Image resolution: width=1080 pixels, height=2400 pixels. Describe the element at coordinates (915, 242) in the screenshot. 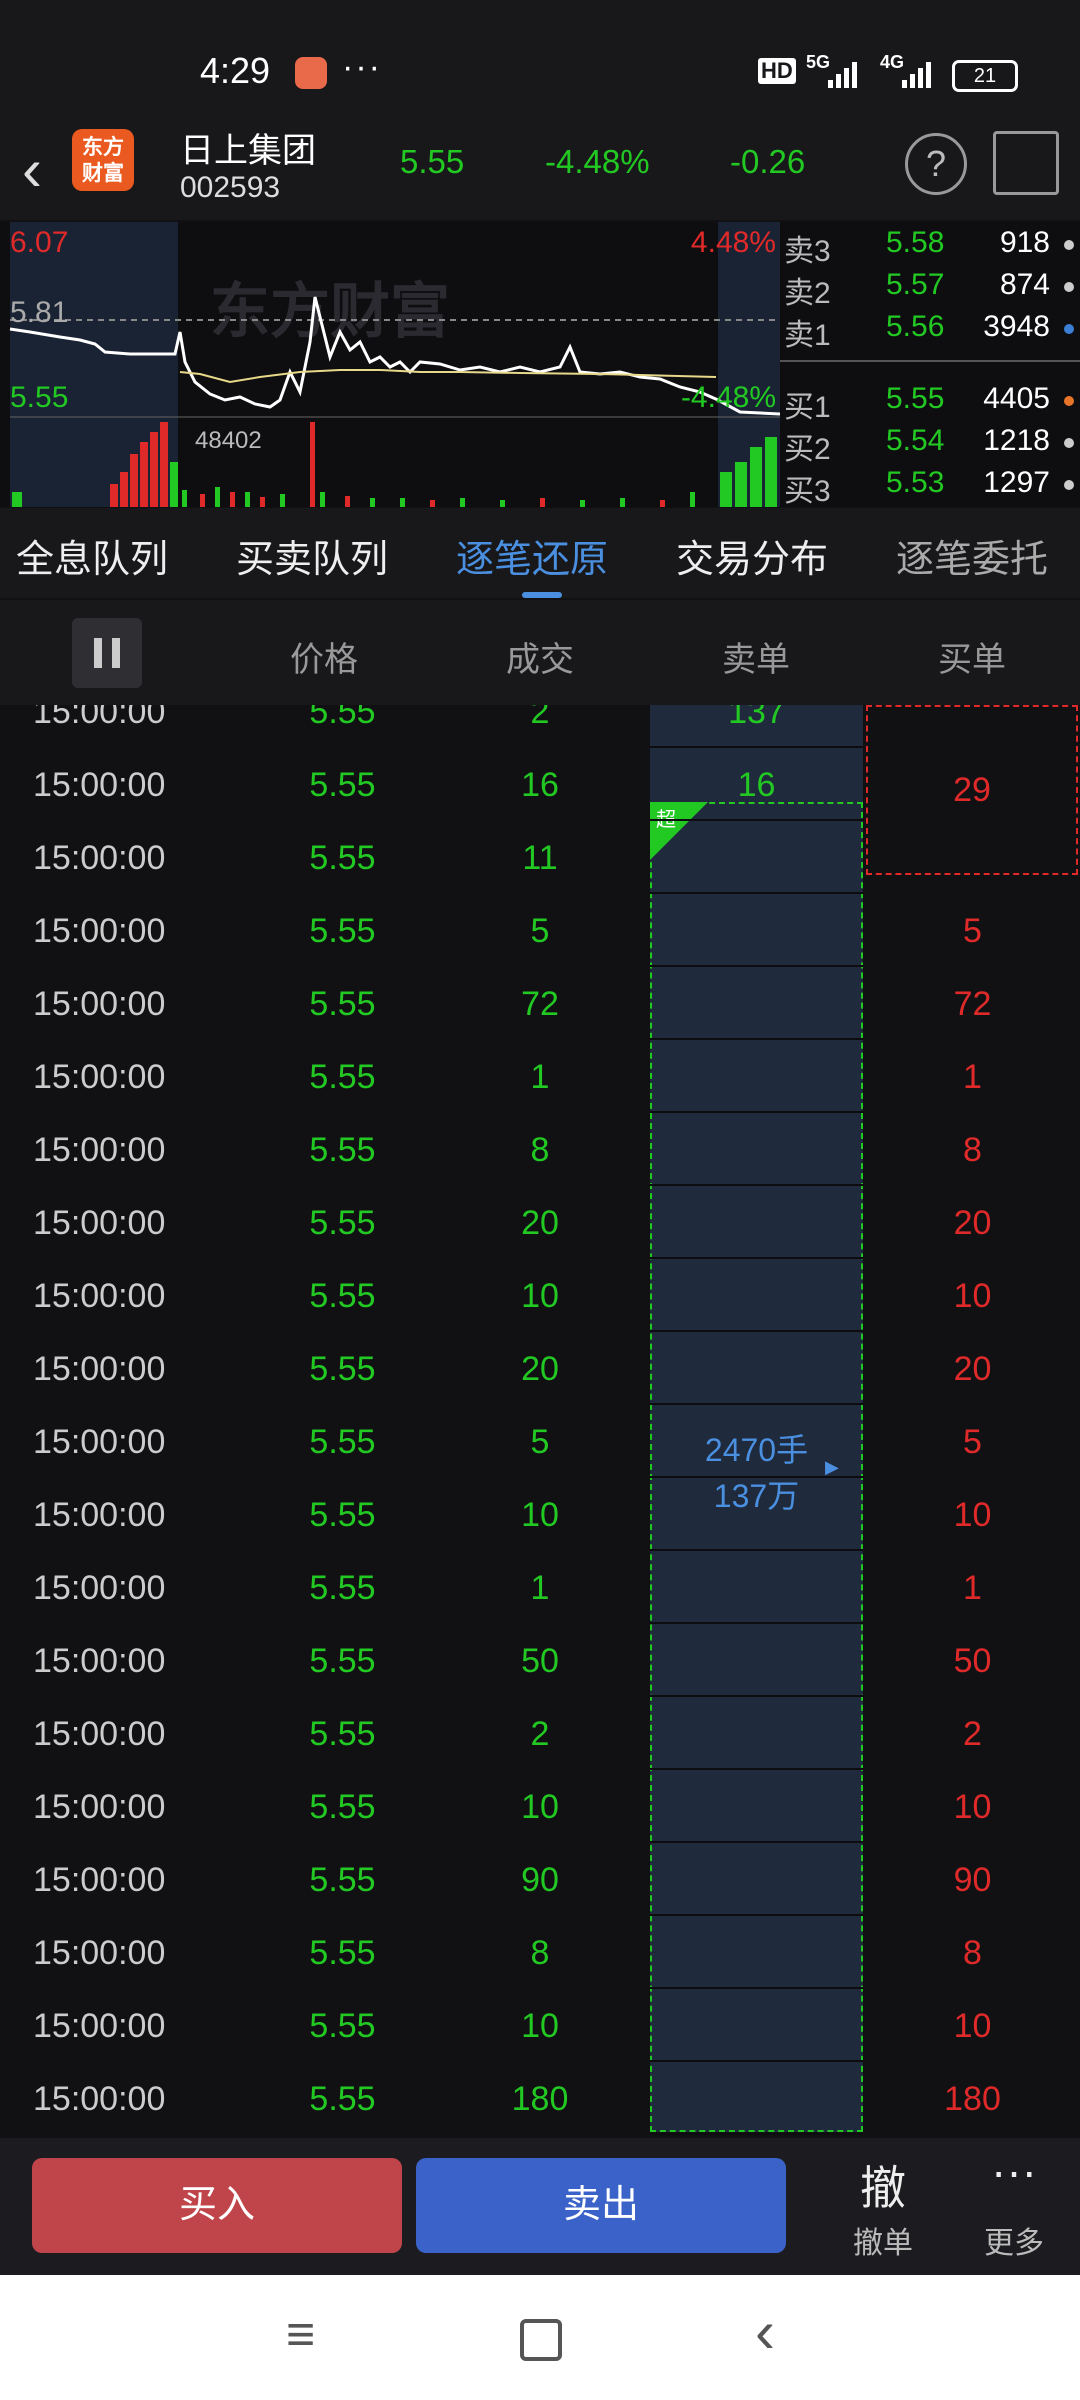

I see `ask-price: 5.58` at that location.